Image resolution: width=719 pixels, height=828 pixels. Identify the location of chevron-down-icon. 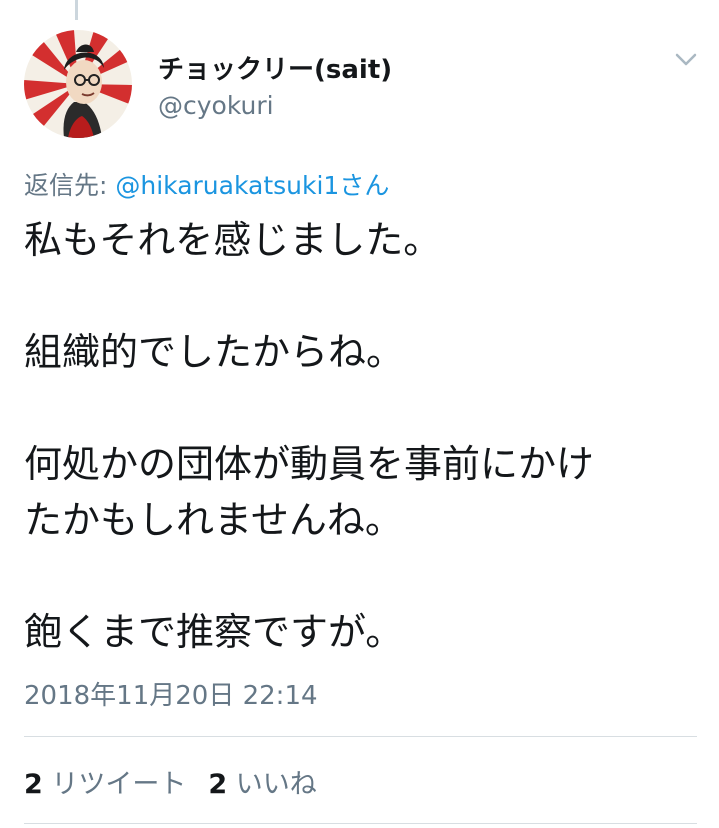
(686, 60).